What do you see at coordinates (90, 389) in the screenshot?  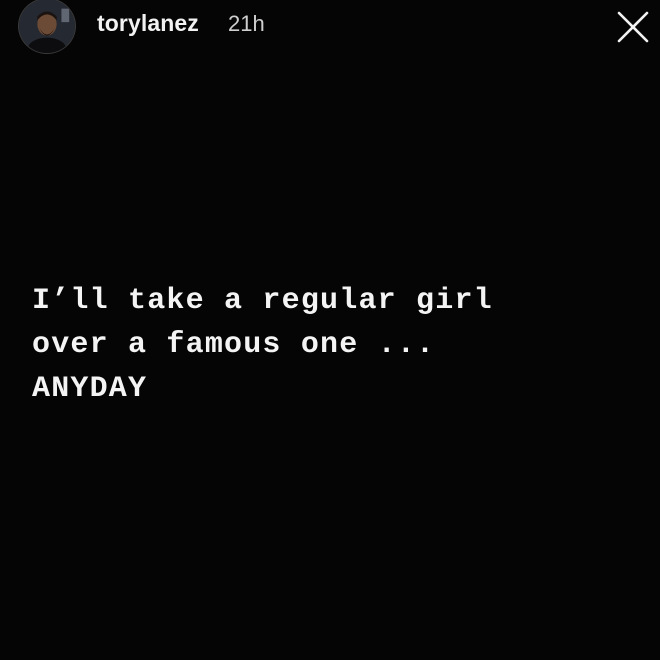 I see `story-text-line: ANYDAY` at bounding box center [90, 389].